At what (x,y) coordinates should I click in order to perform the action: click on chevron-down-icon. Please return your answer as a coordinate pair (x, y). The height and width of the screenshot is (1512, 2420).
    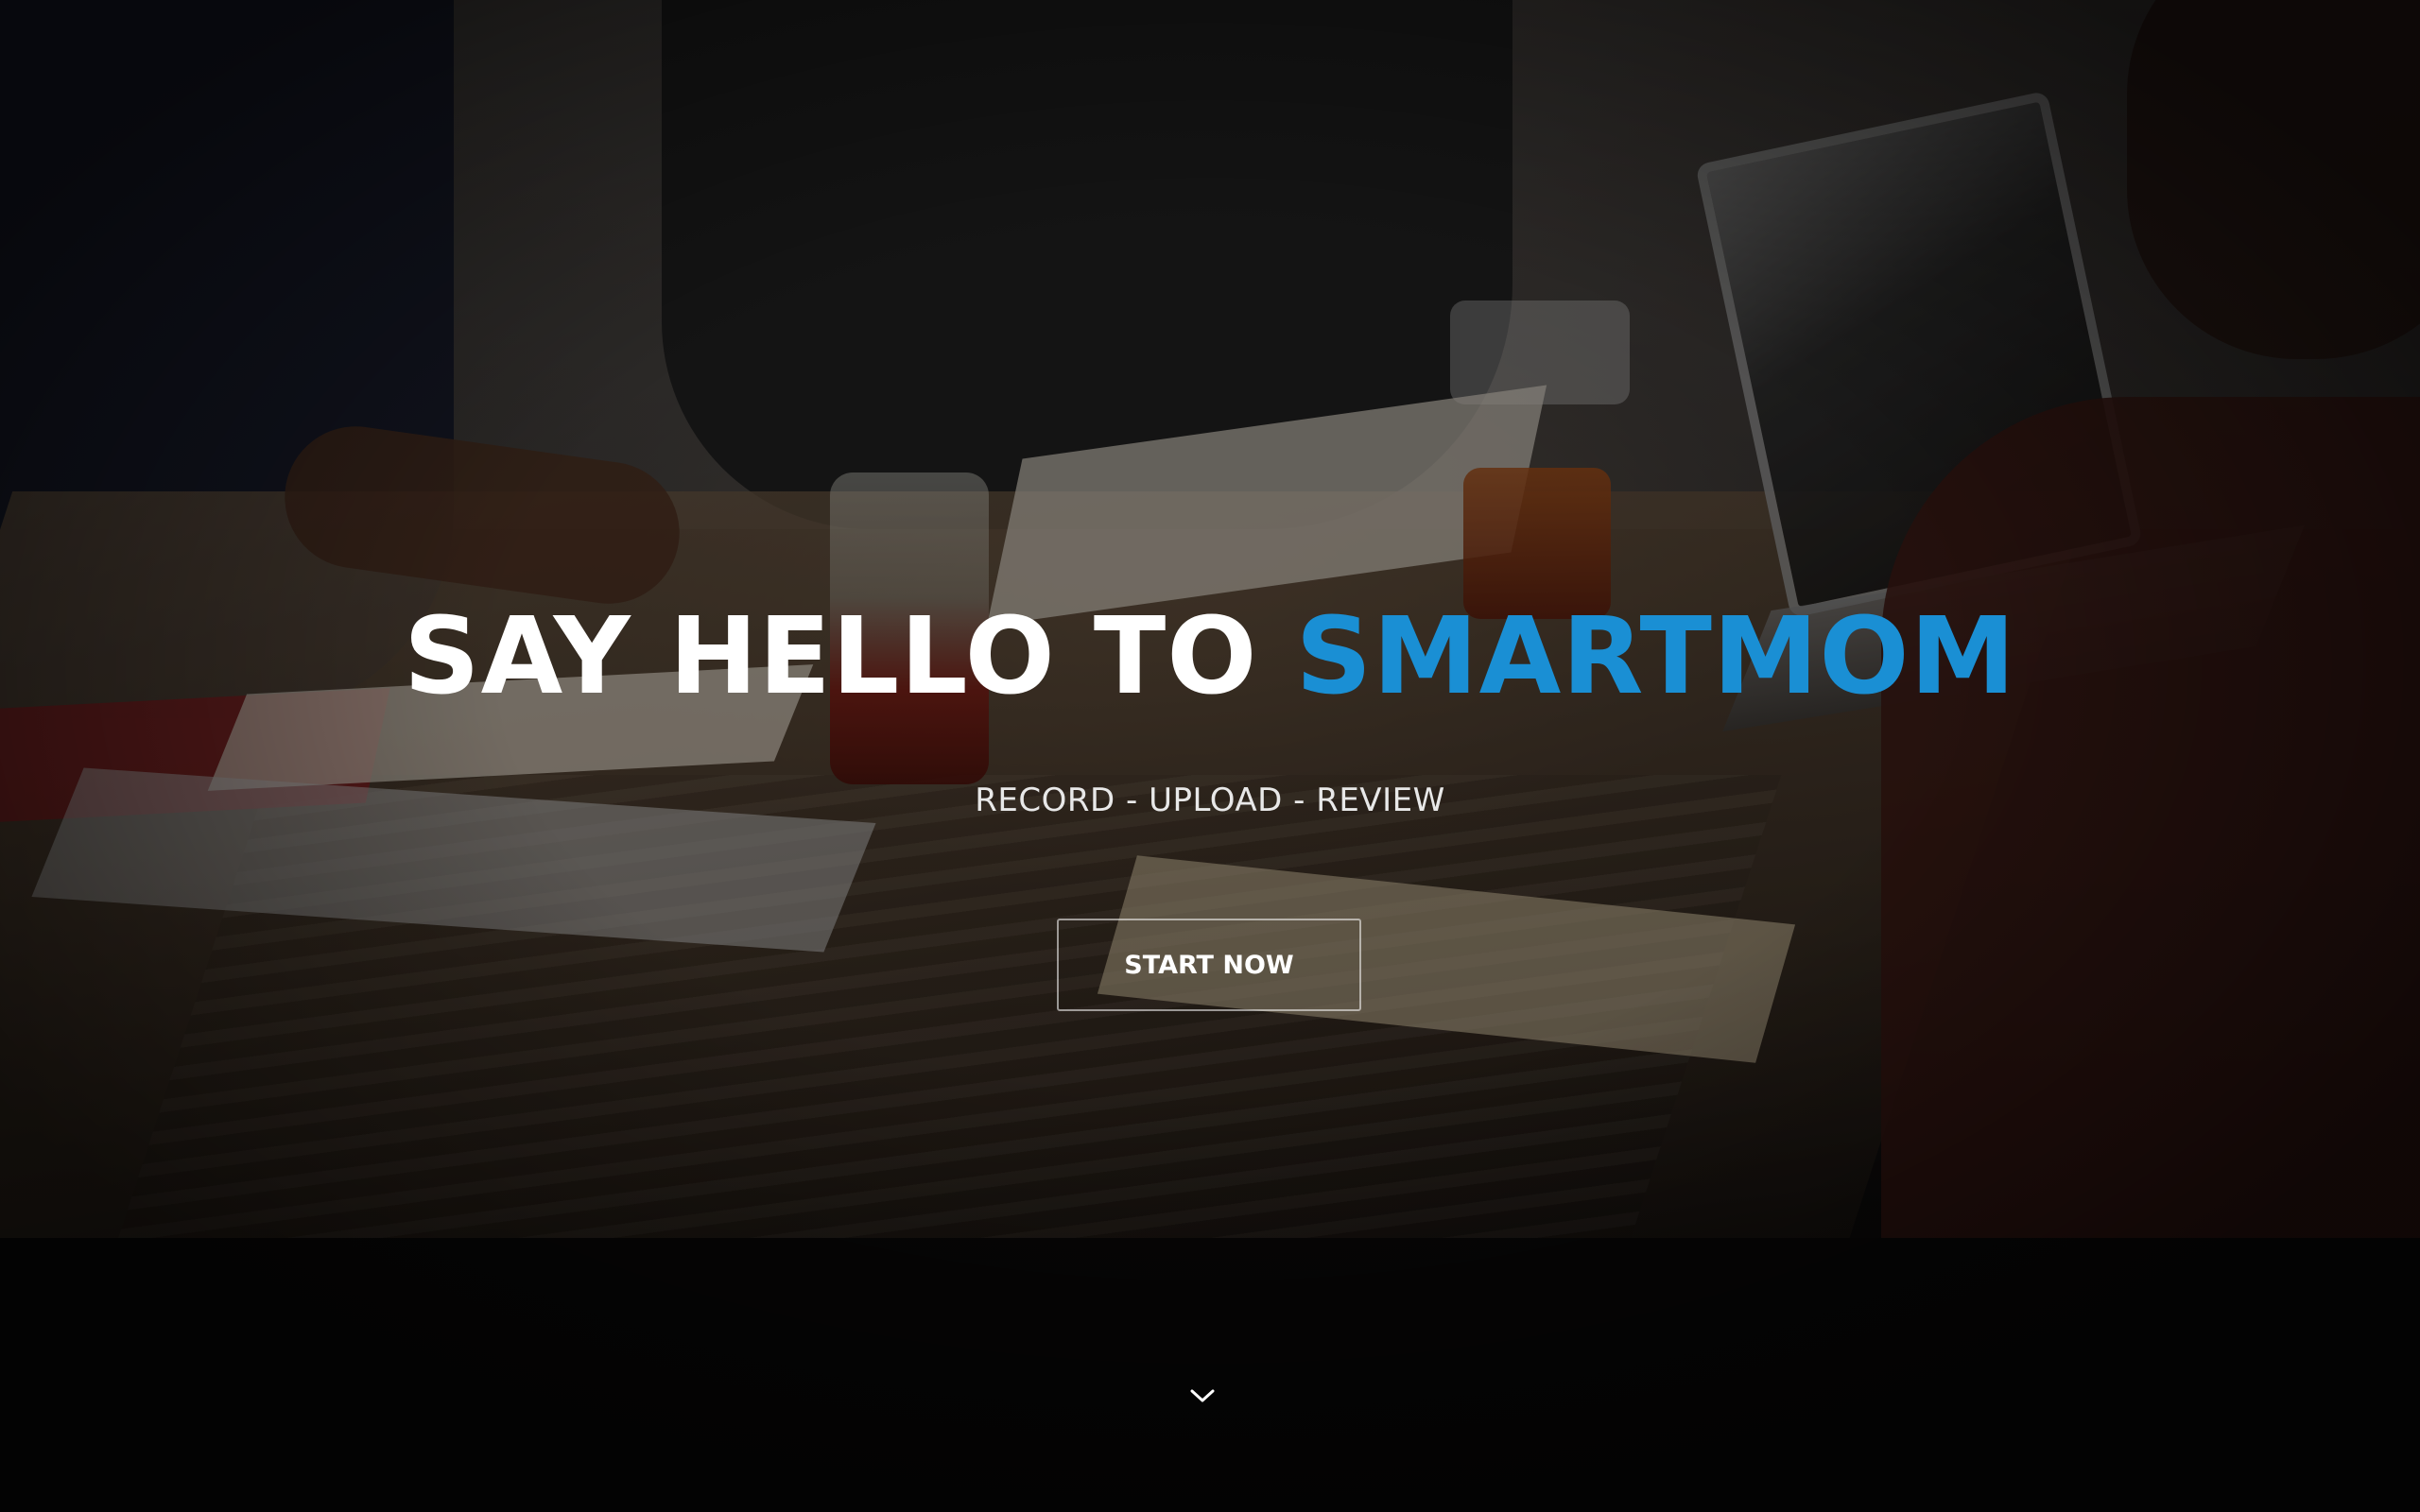
    Looking at the image, I should click on (1203, 1395).